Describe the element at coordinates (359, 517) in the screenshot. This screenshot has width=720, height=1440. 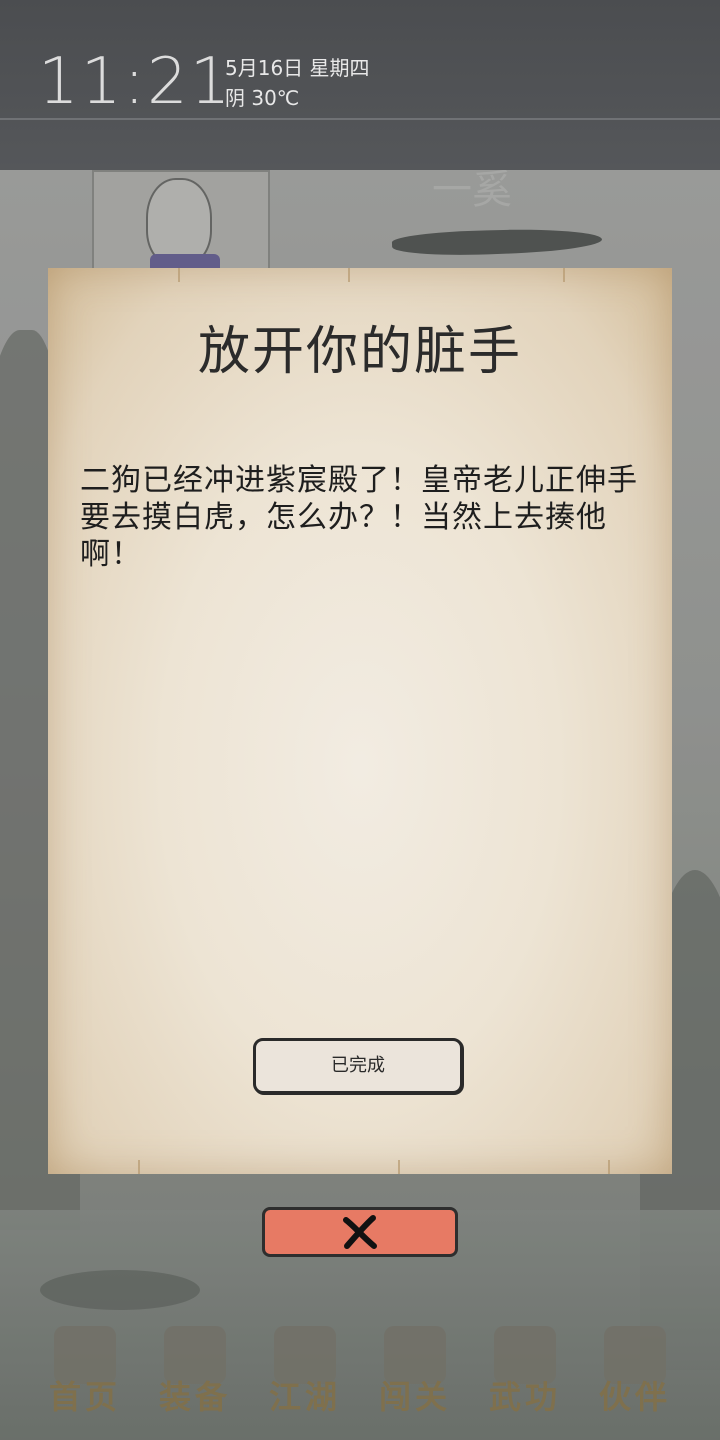
I see `dialog-body: 二狗已经冲进紫宸殿了！皇帝老儿正伸手要去摸白虎，怎么办？！当然上去揍他啊！` at that location.